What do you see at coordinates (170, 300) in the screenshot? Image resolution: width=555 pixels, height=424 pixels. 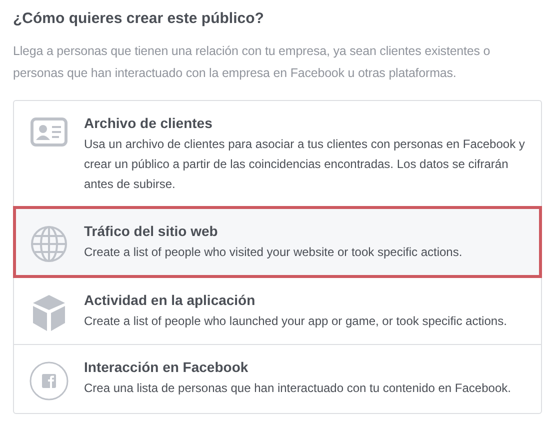 I see `option-title: Actividad en la aplicación` at bounding box center [170, 300].